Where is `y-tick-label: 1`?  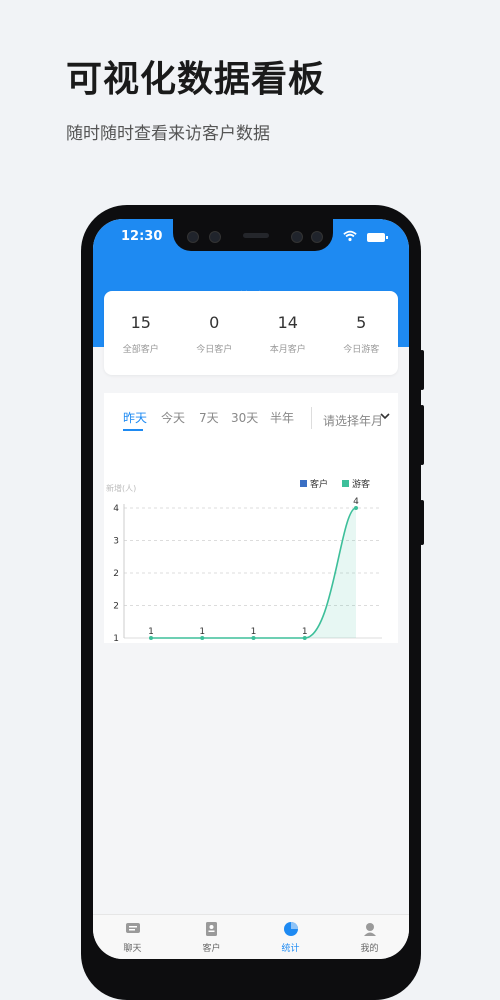 y-tick-label: 1 is located at coordinates (116, 638).